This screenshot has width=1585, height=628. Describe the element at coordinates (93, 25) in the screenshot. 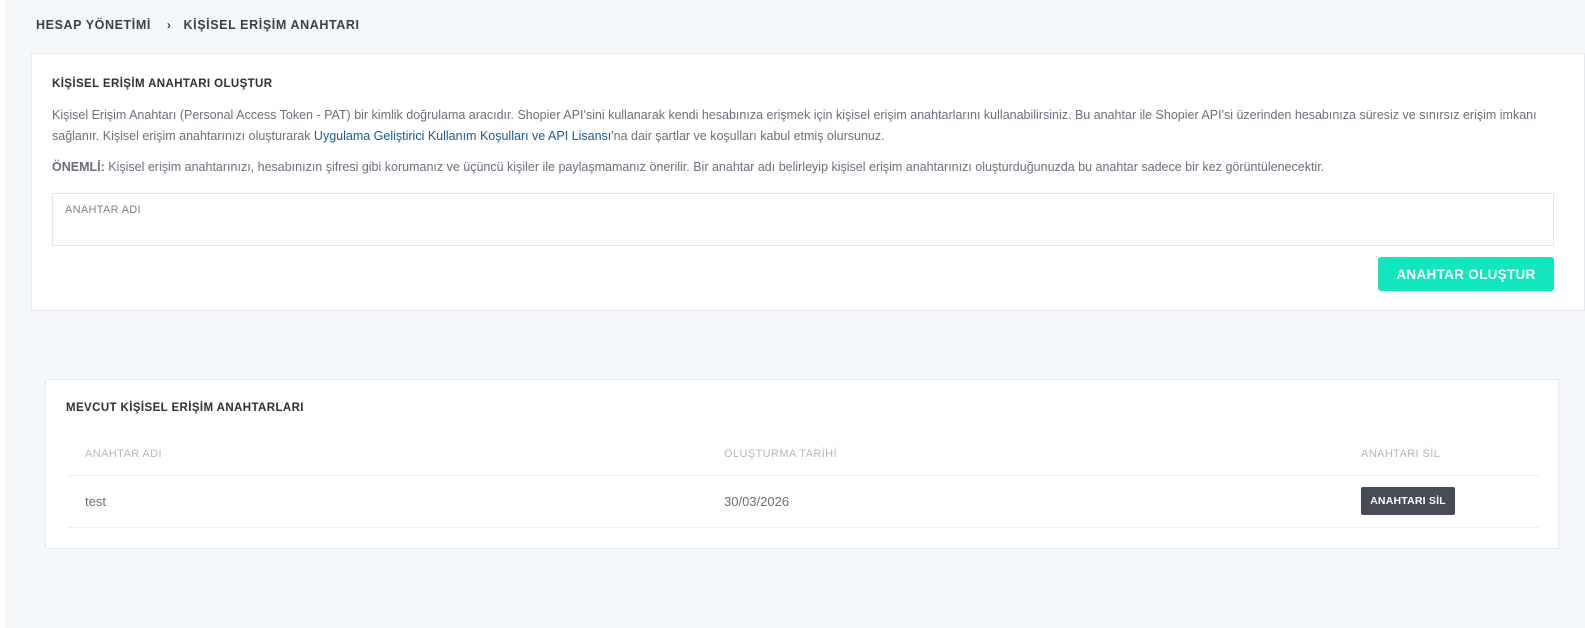

I see `breadcrumb-root: HESAP YÖNETİMİ` at that location.